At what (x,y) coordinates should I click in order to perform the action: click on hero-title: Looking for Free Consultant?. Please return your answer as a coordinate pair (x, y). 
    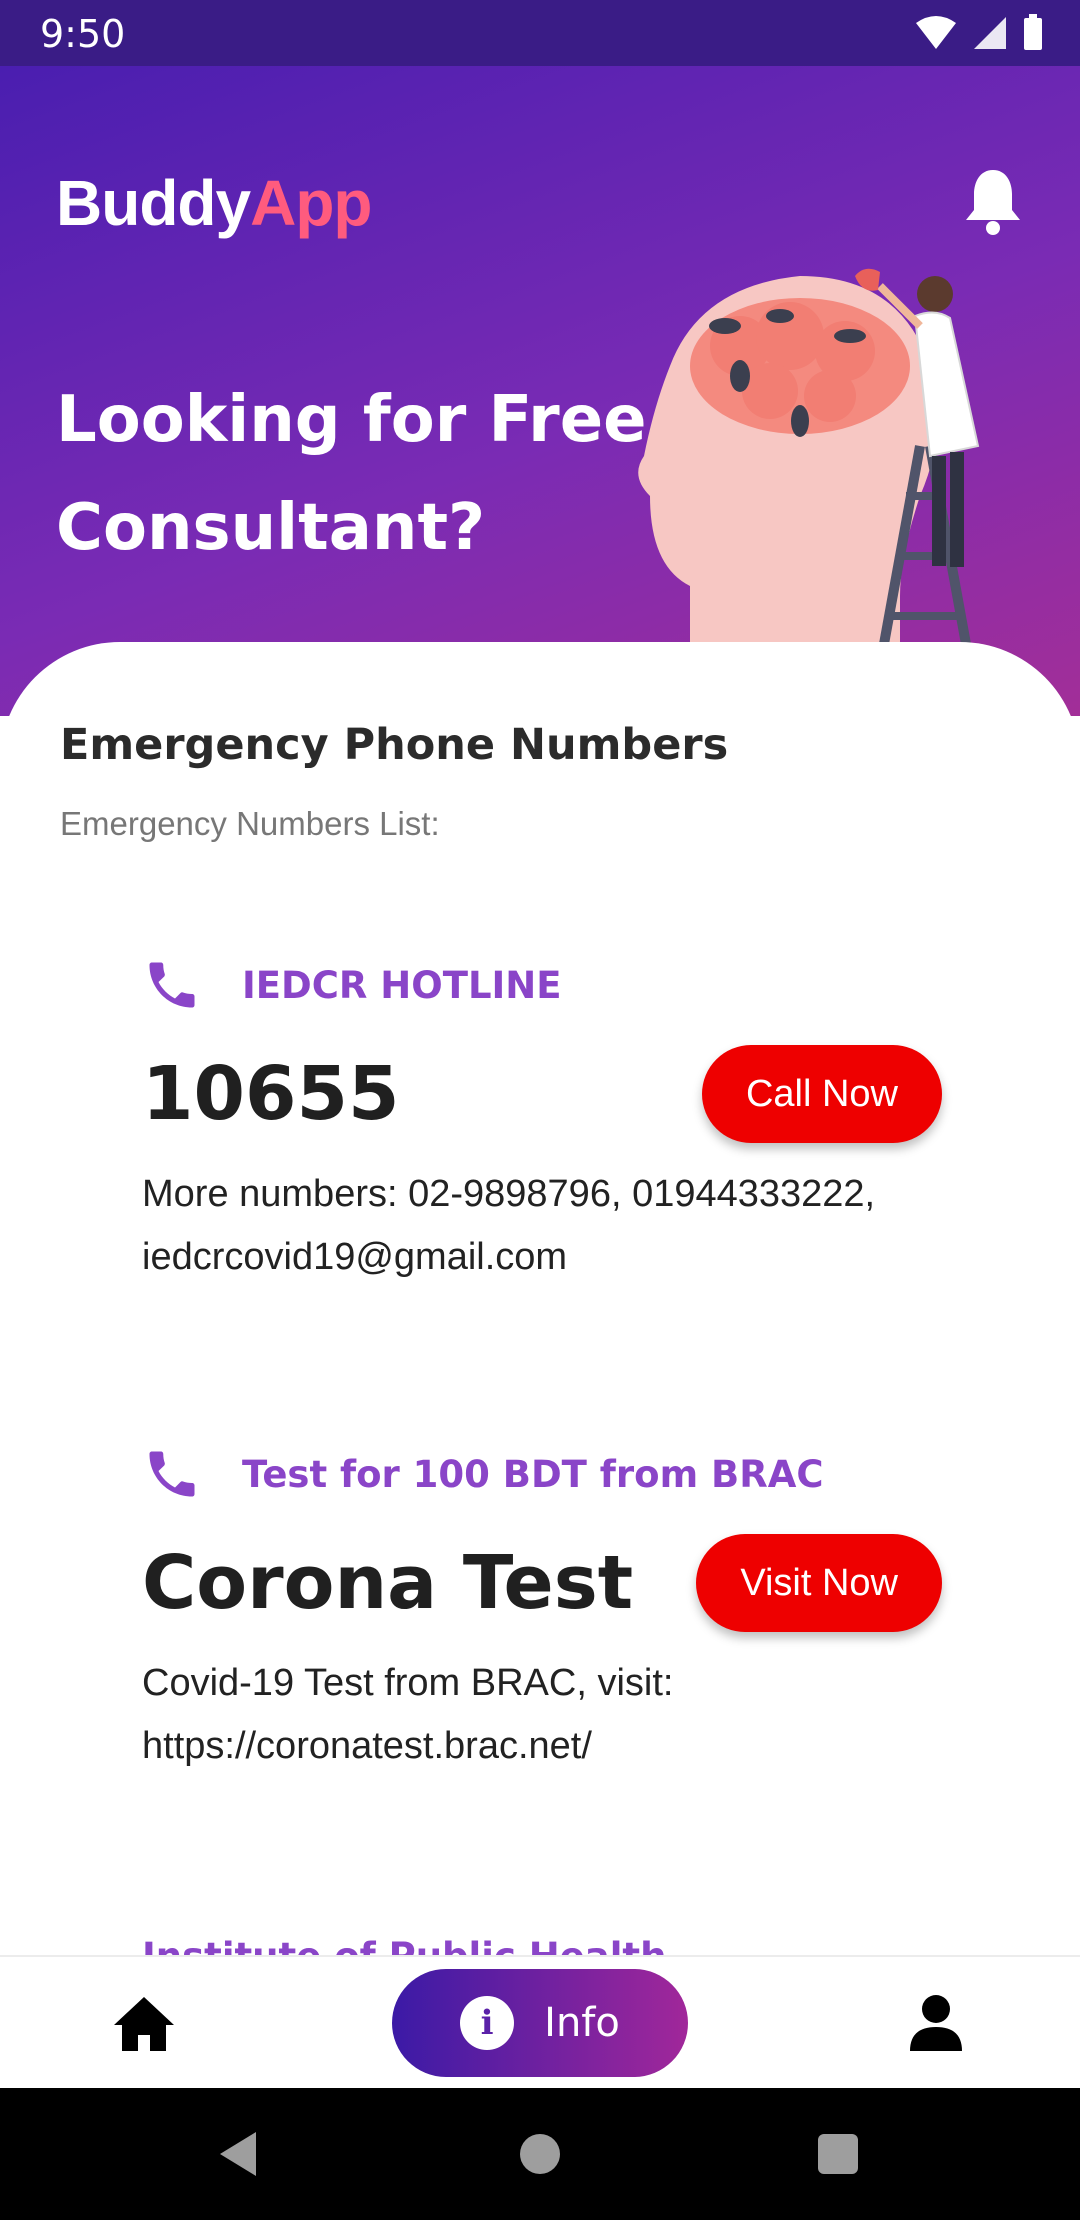
    Looking at the image, I should click on (356, 474).